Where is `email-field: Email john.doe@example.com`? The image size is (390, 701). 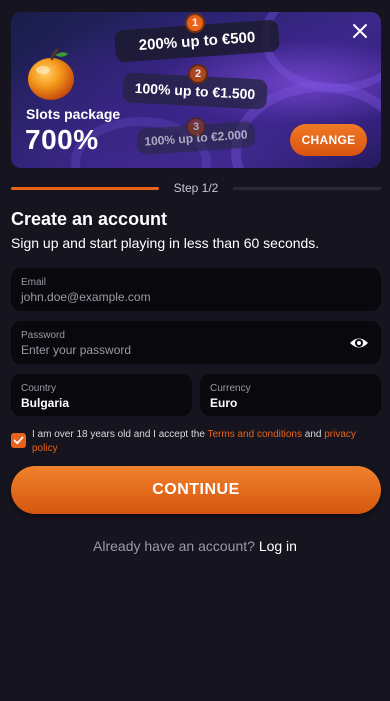
email-field: Email john.doe@example.com is located at coordinates (196, 289).